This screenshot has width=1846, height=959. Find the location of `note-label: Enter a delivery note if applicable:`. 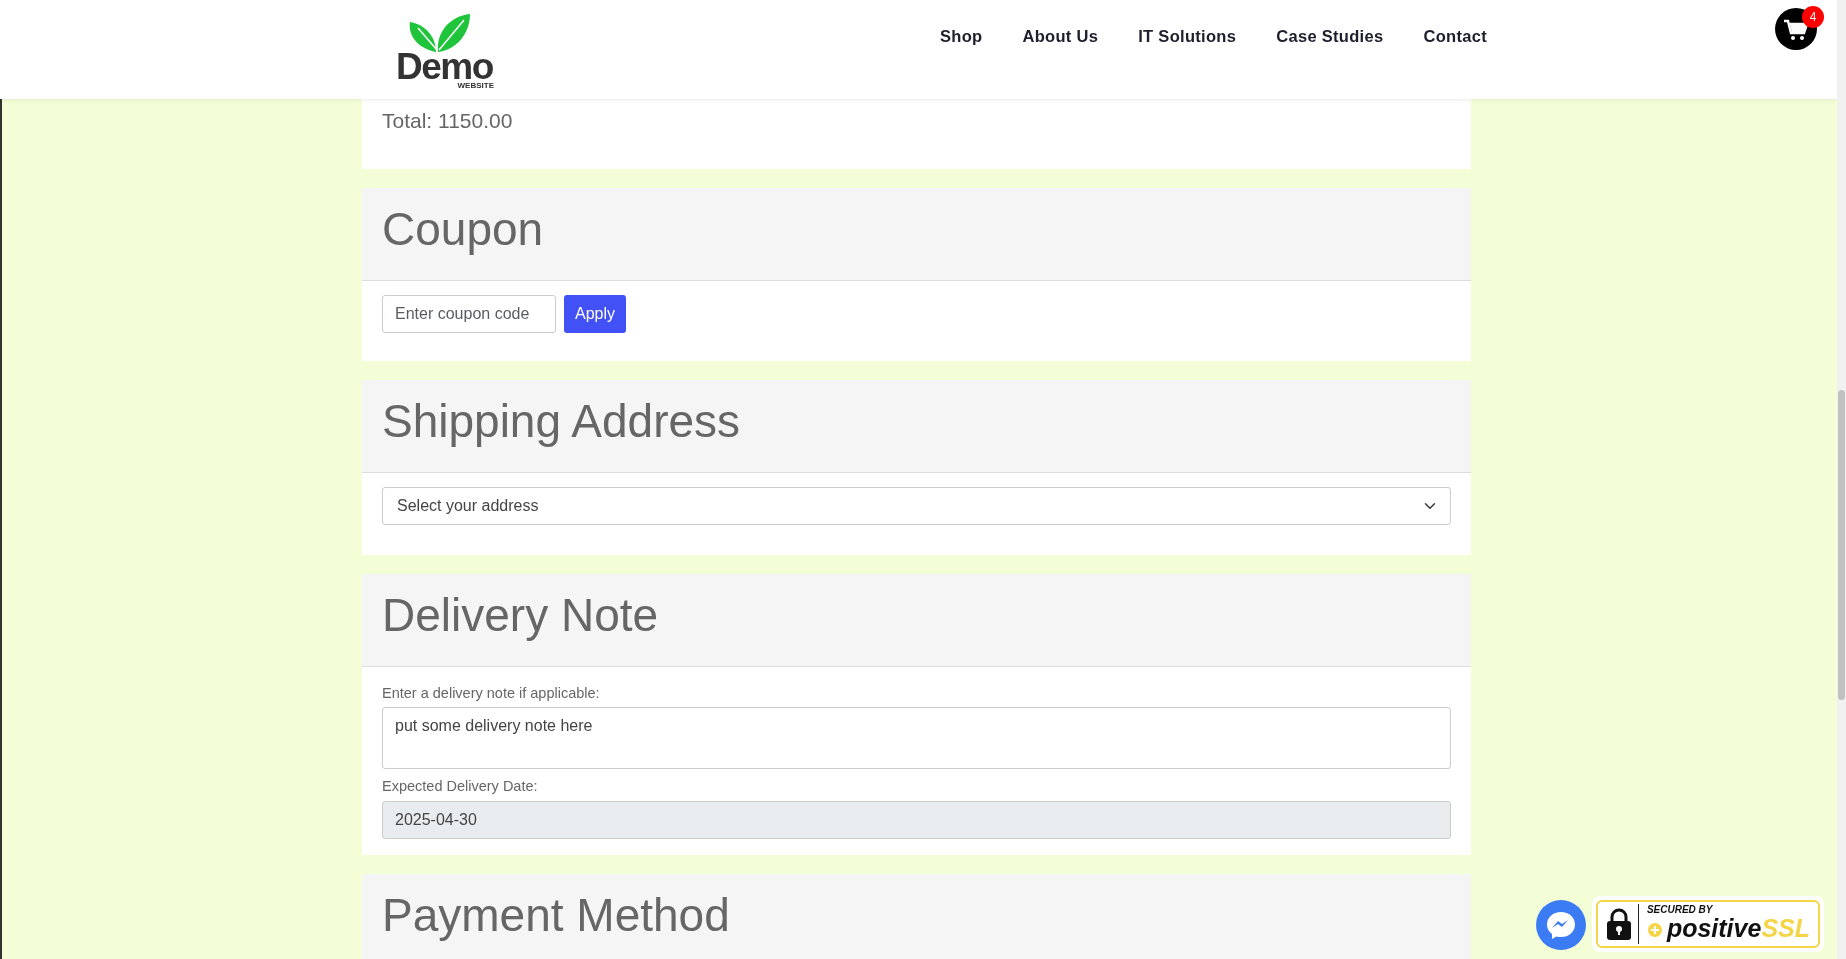

note-label: Enter a delivery note if applicable: is located at coordinates (491, 693).